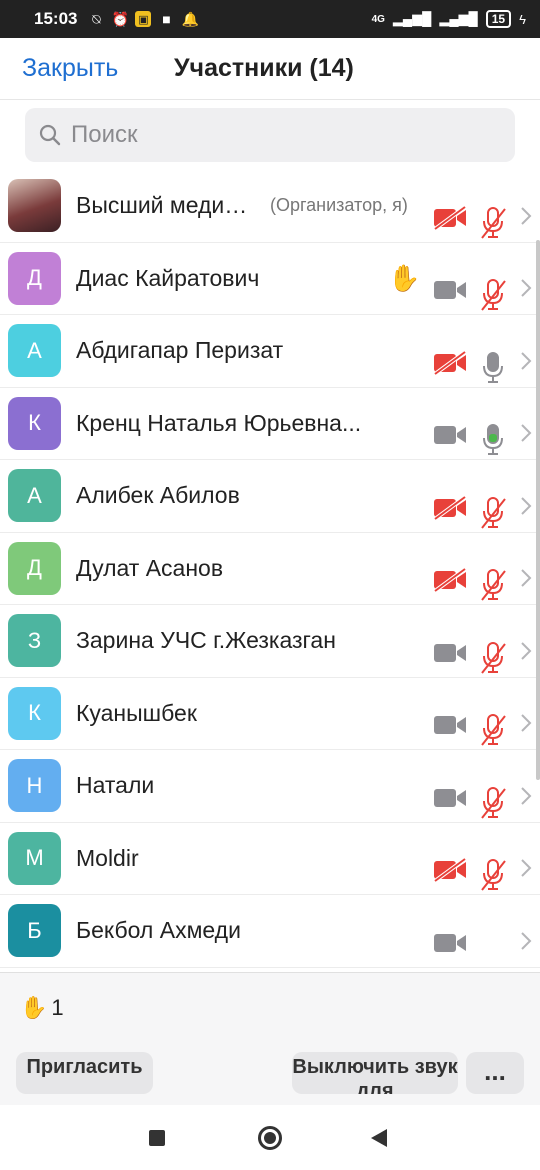 The image size is (540, 1170). Describe the element at coordinates (180, 350) in the screenshot. I see `participant-name: Абдигапар Перизат` at that location.